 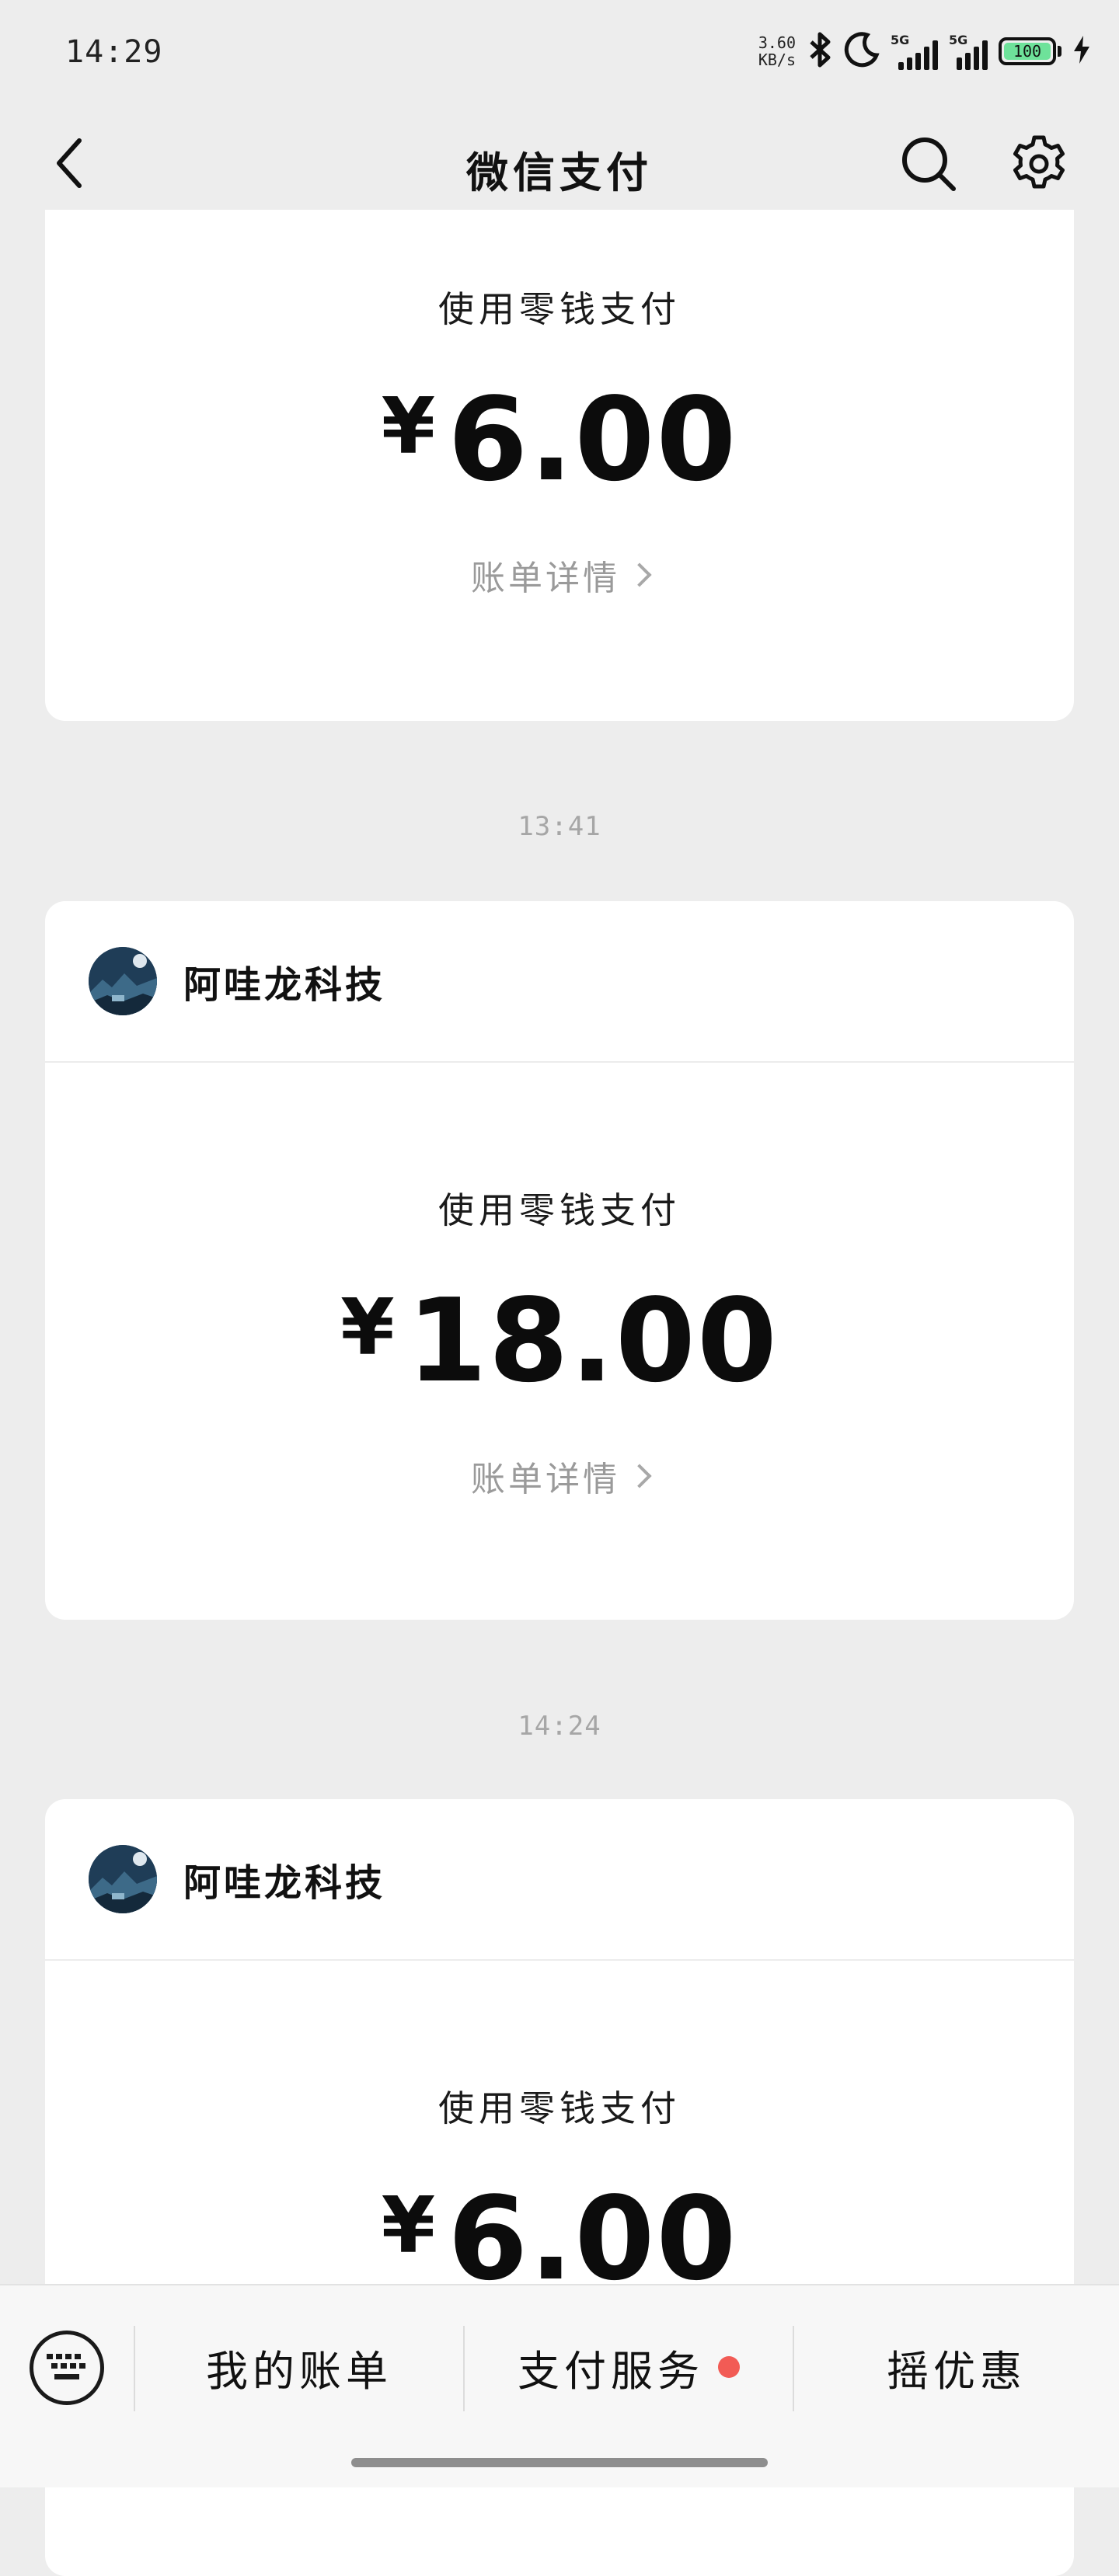 I want to click on network-speed-unit: KB/s, so click(x=777, y=59).